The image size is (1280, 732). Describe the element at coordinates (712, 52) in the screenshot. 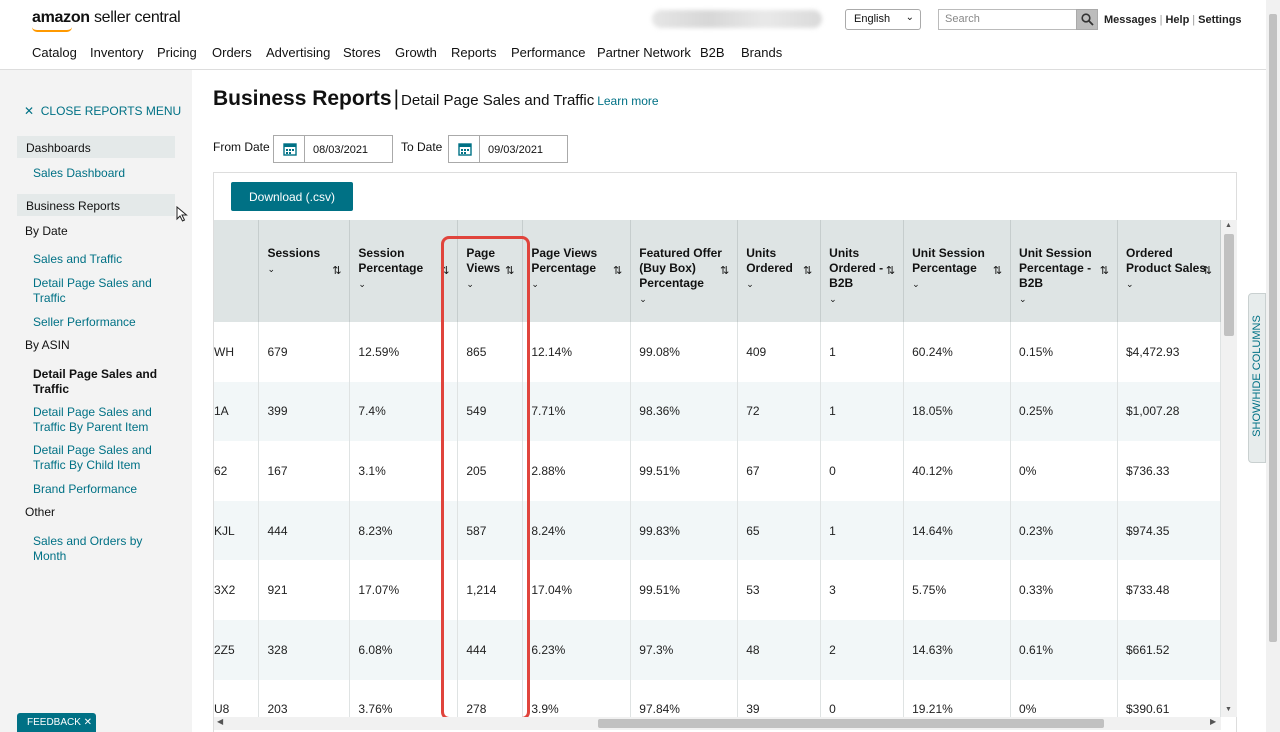

I see `nav-b2b: B2B` at that location.